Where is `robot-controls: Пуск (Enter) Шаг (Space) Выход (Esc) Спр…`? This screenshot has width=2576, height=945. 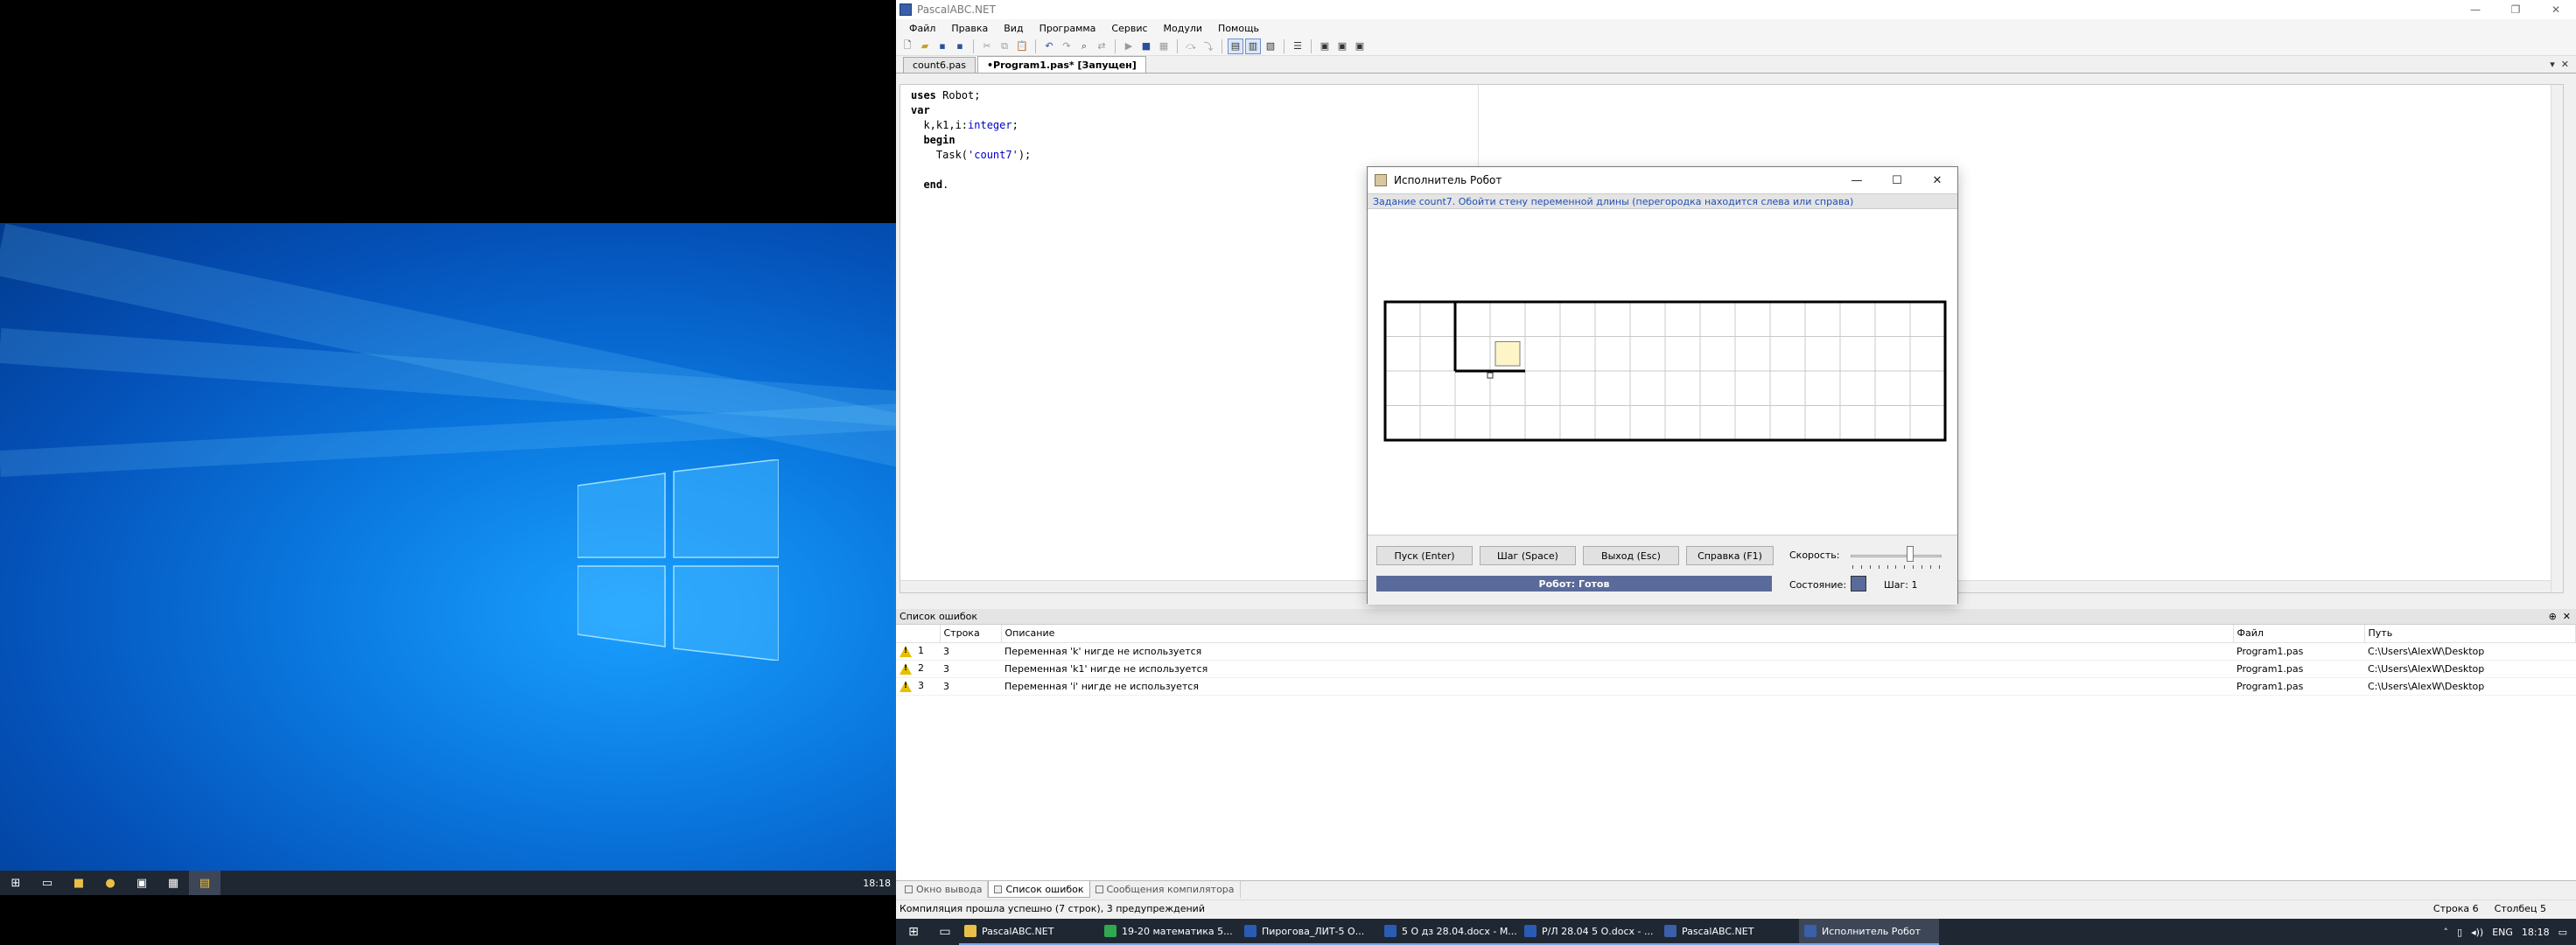 robot-controls: Пуск (Enter) Шаг (Space) Выход (Esc) Спр… is located at coordinates (1662, 570).